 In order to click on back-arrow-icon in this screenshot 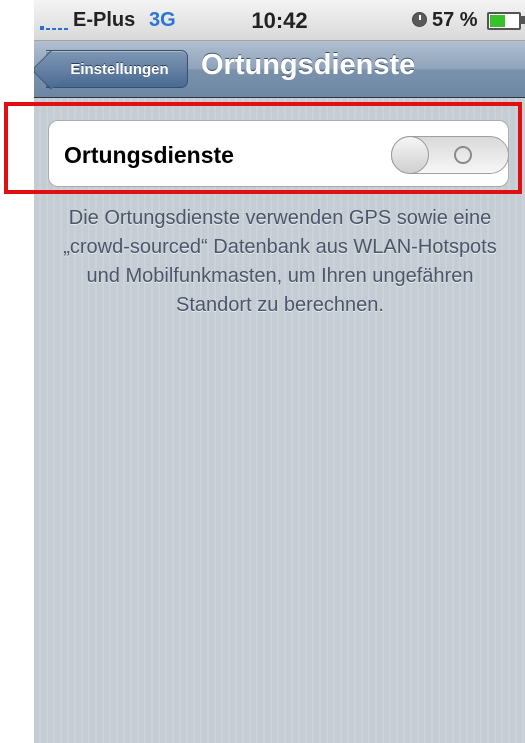, I will do `click(52, 70)`.